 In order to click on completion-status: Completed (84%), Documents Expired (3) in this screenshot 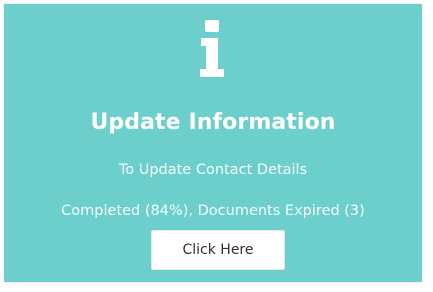, I will do `click(213, 211)`.